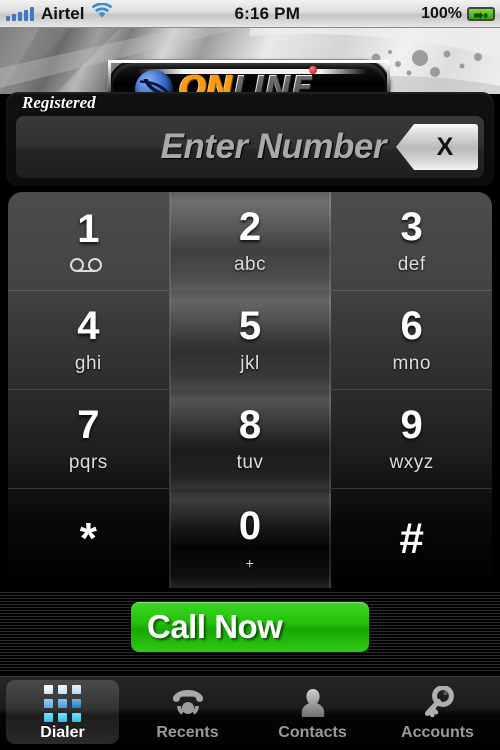 This screenshot has height=750, width=500. I want to click on clock-label: 6:16 PM, so click(267, 13).